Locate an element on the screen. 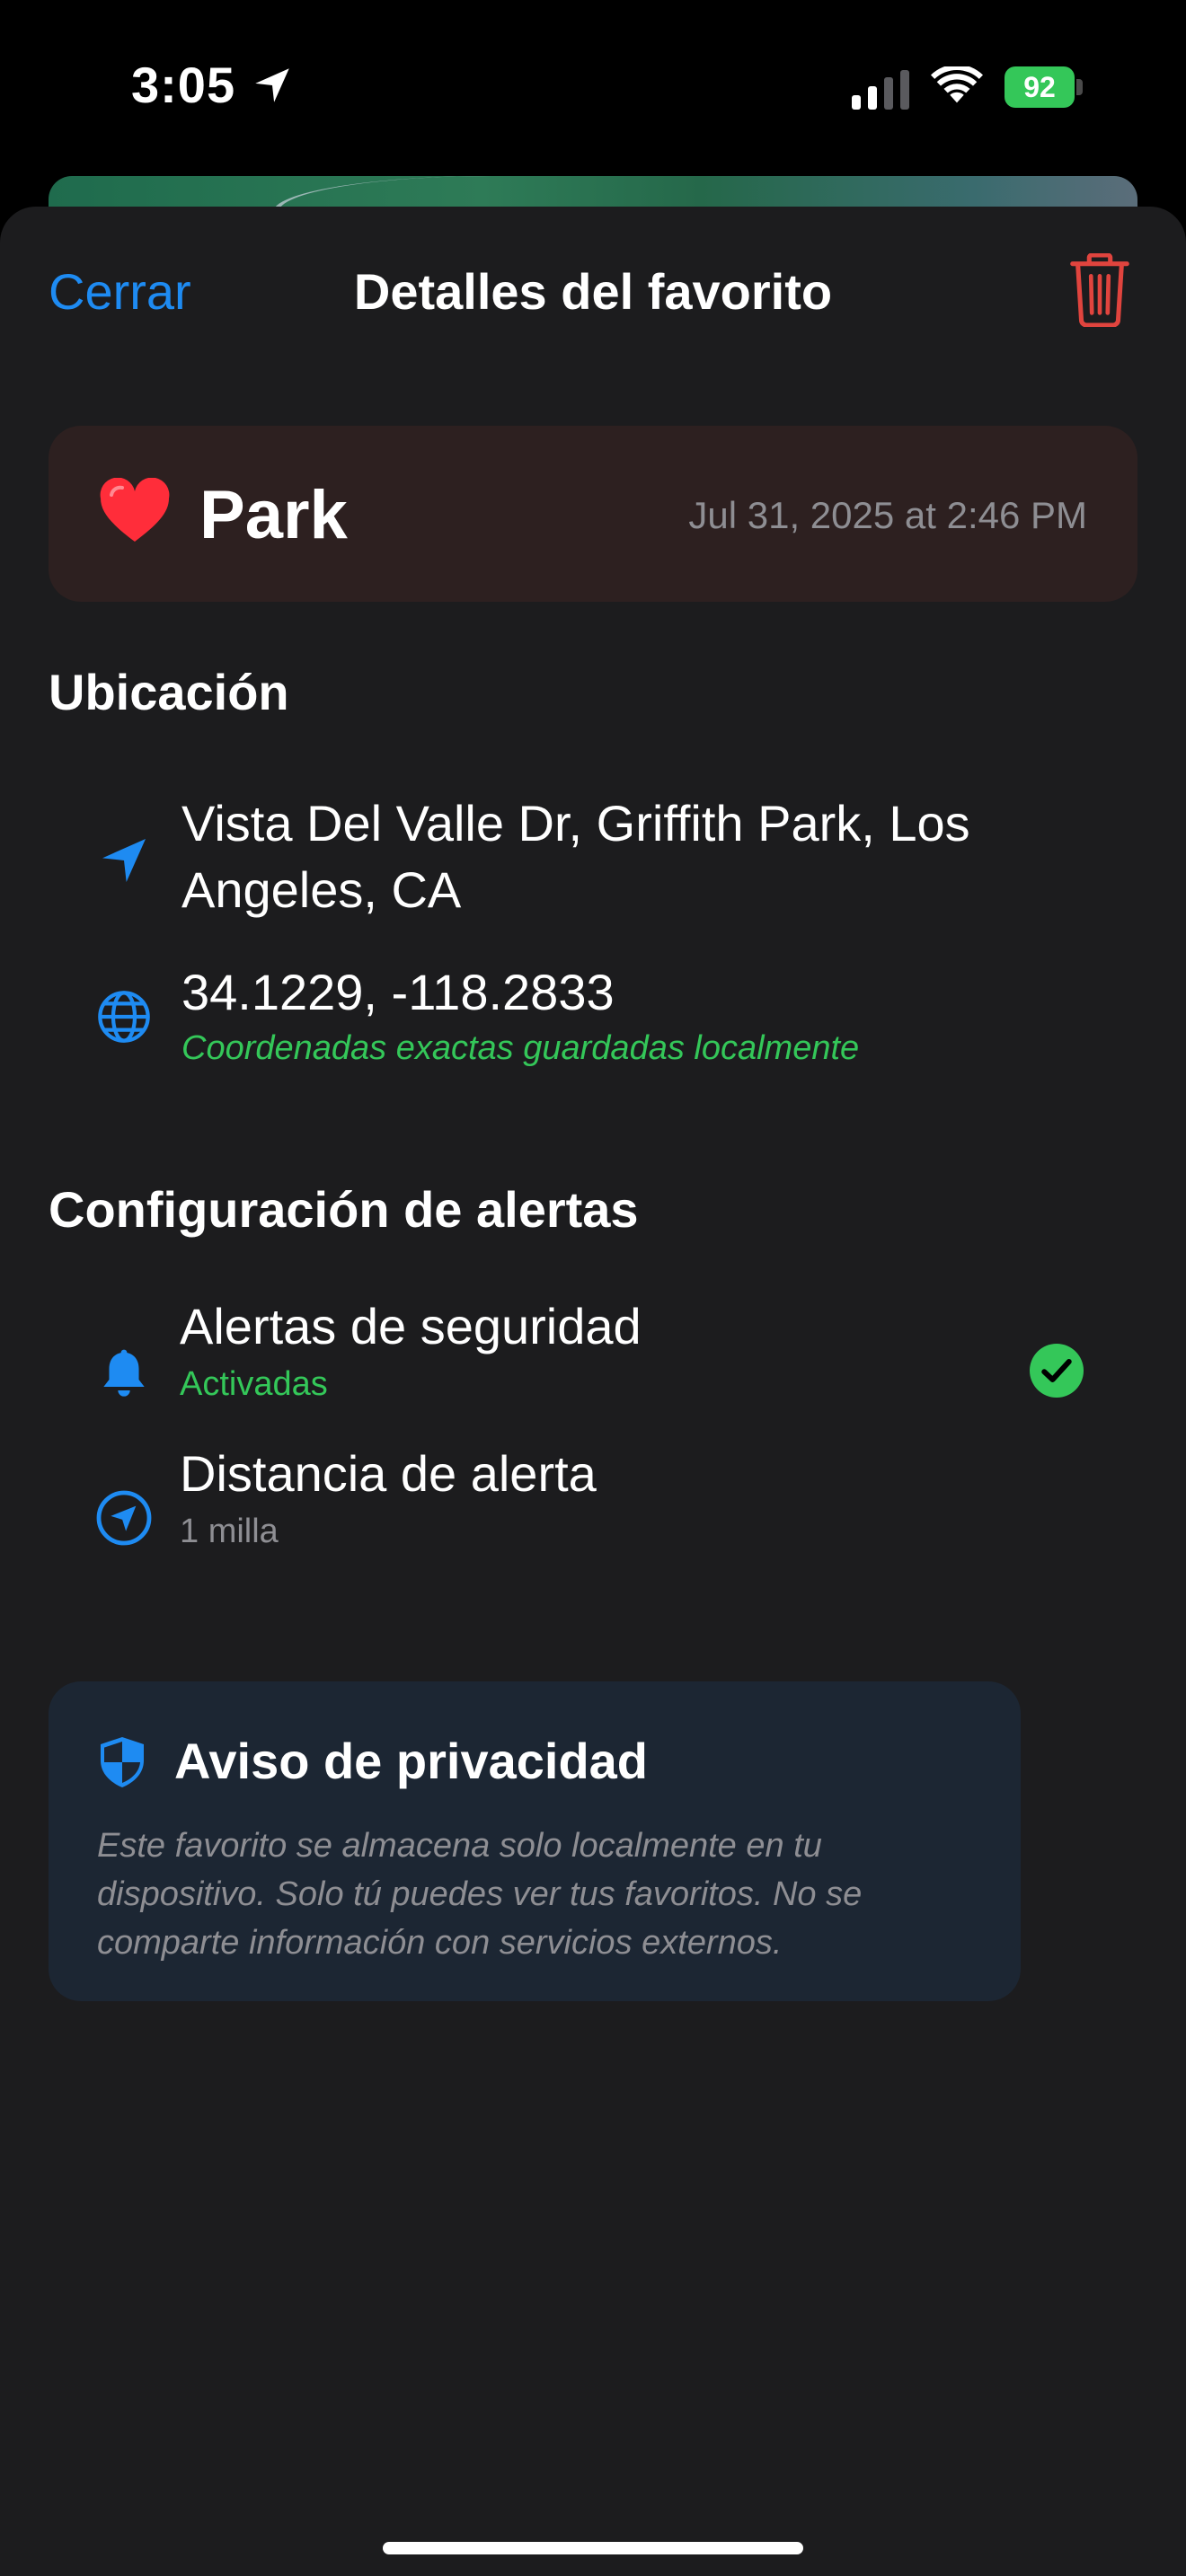 This screenshot has height=2576, width=1186. safety-alerts-status: Activadas is located at coordinates (254, 1384).